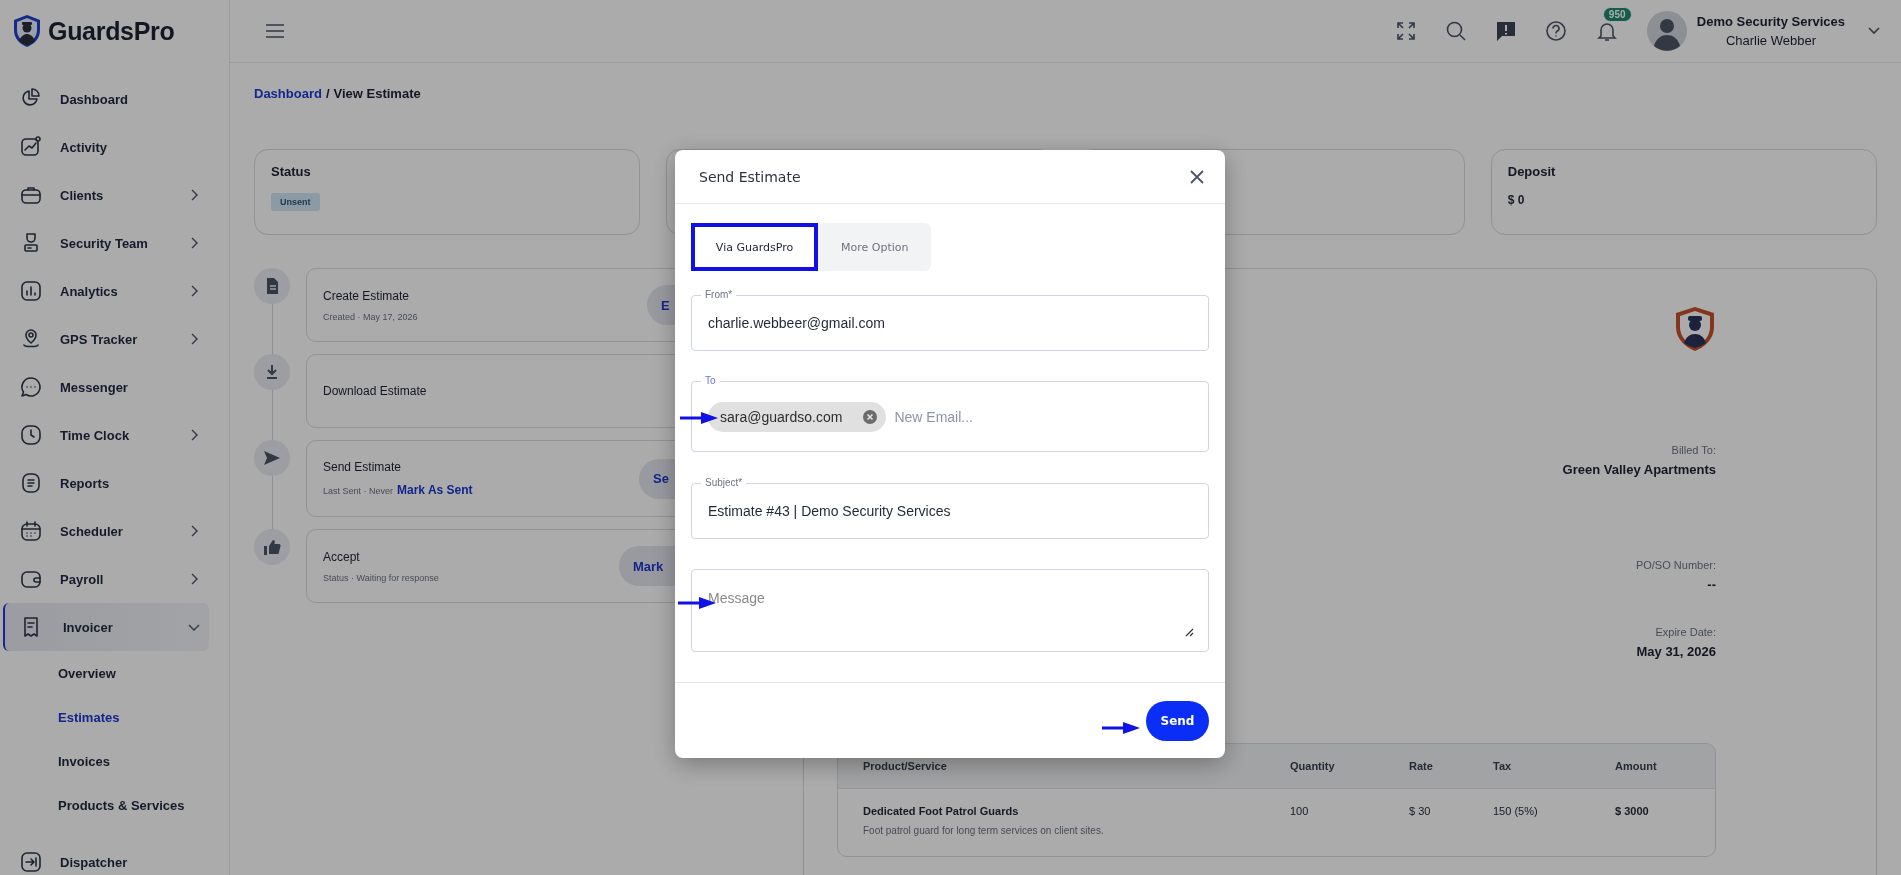  What do you see at coordinates (1639, 469) in the screenshot?
I see `client-name: Green Valley Apartments` at bounding box center [1639, 469].